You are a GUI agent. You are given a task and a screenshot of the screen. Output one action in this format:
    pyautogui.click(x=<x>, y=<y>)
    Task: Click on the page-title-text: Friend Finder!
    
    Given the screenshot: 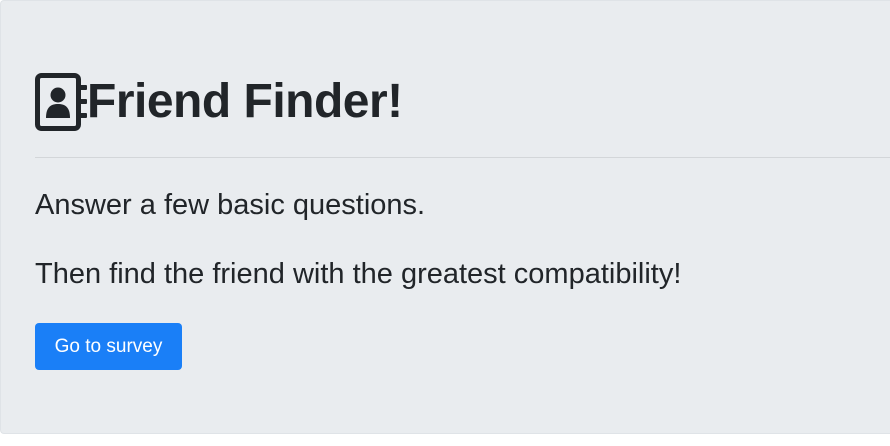 What is the action you would take?
    pyautogui.click(x=245, y=101)
    